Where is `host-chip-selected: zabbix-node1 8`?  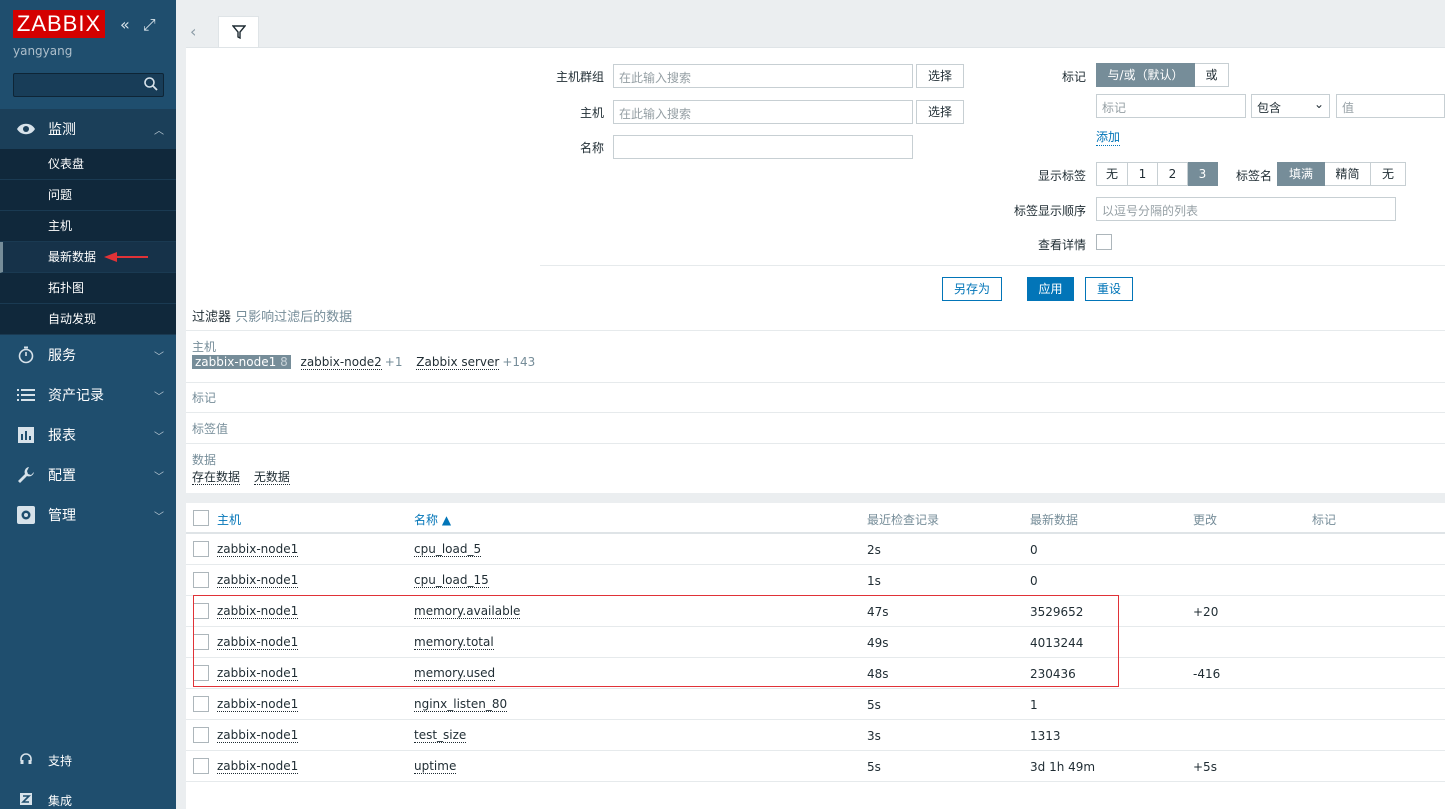
host-chip-selected: zabbix-node1 8 is located at coordinates (241, 362).